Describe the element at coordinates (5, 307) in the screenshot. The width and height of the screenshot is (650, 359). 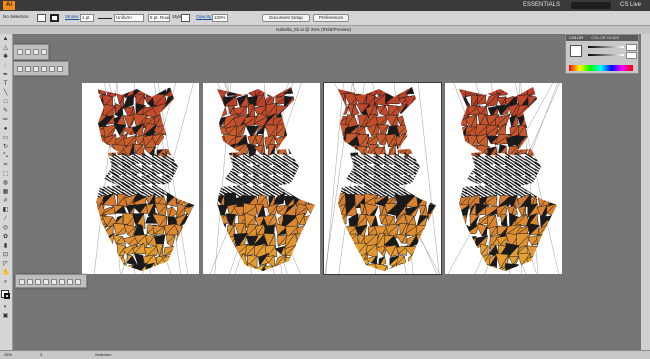
I see `draw-mode-icon: ◐` at that location.